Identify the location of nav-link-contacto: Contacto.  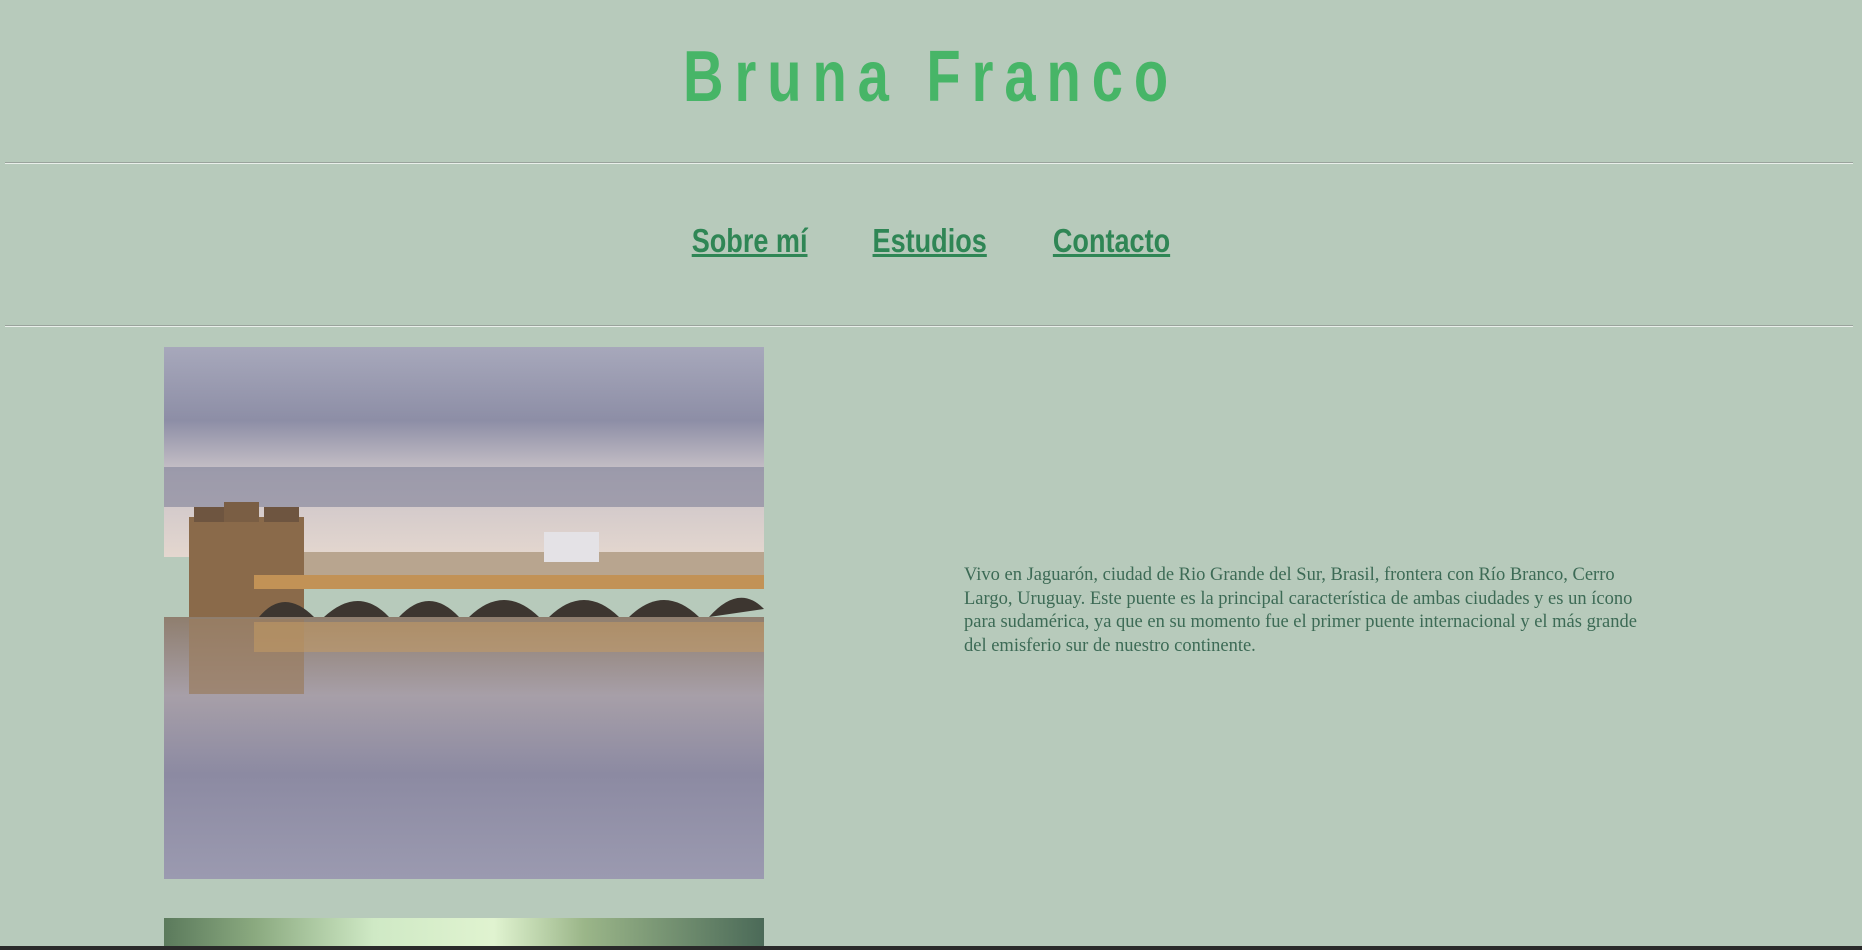
(1111, 241).